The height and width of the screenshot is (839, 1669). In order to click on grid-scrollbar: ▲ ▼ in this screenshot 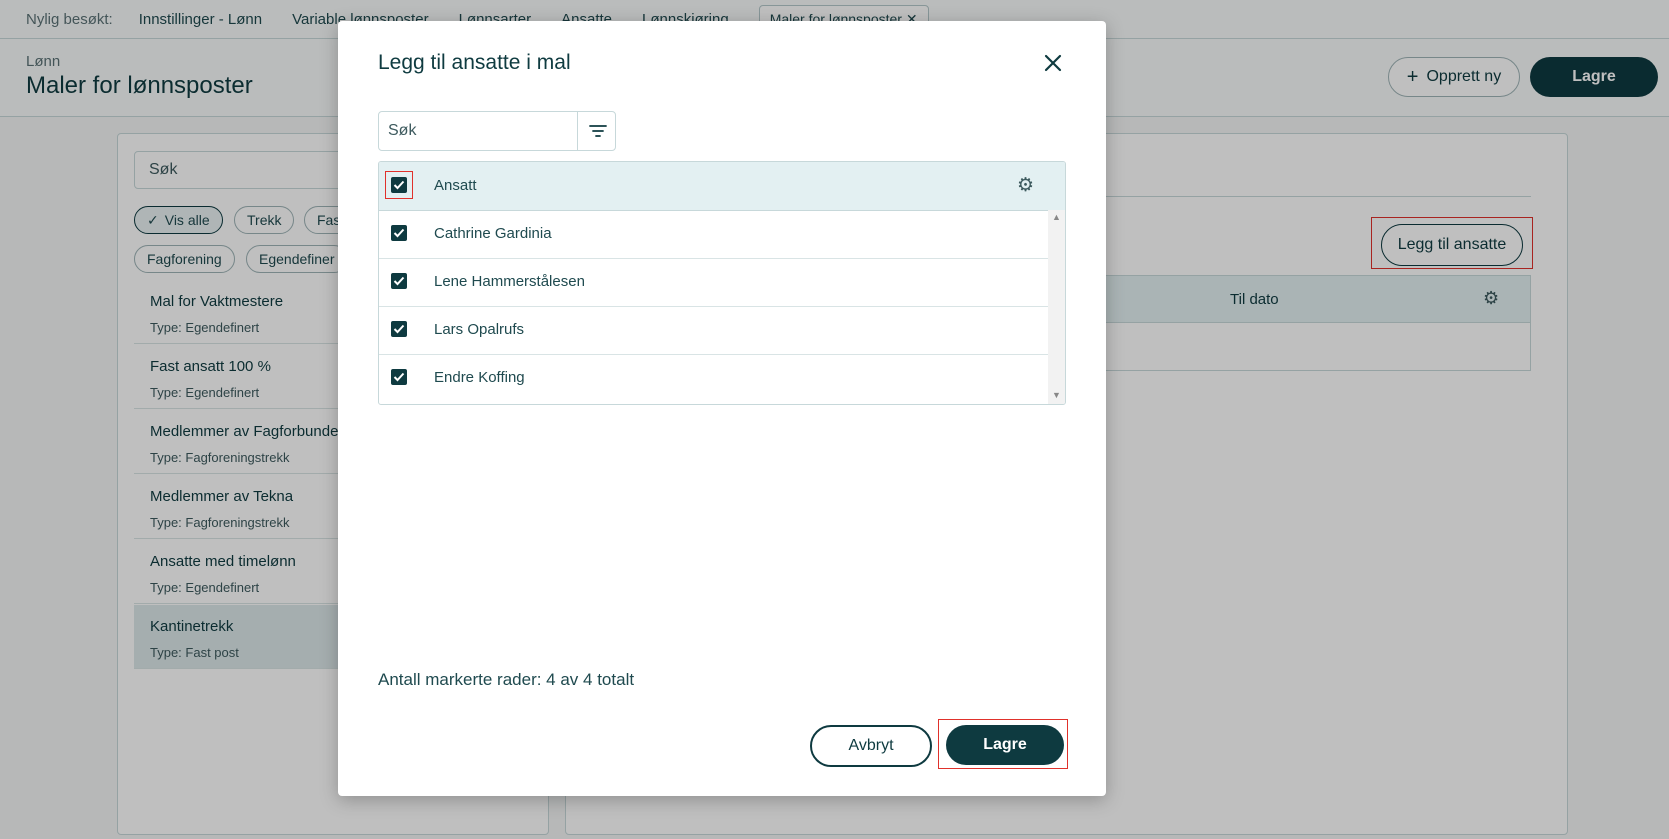, I will do `click(1056, 307)`.